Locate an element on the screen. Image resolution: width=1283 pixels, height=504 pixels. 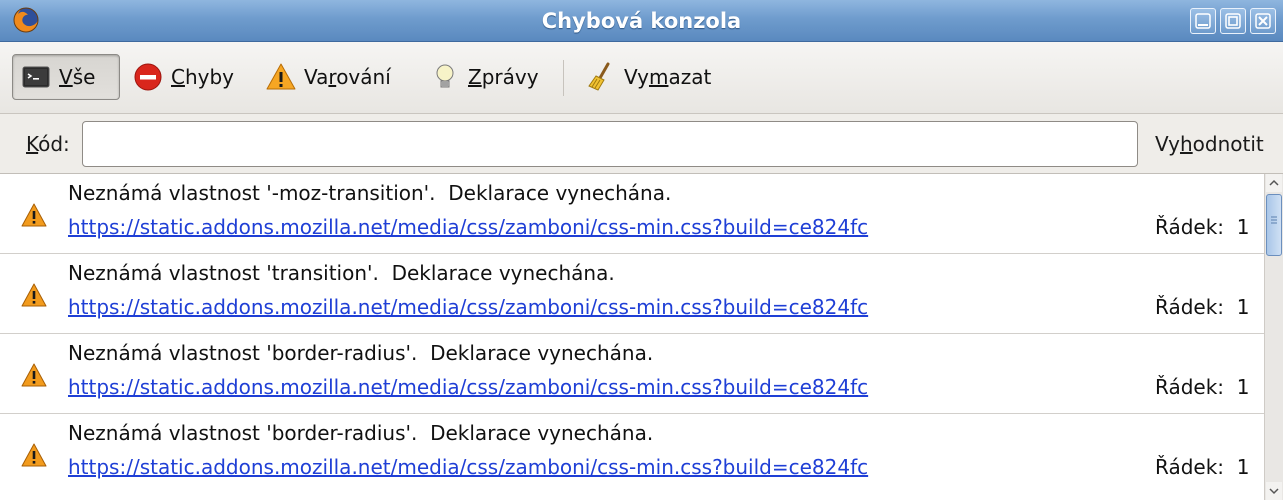
maximize-button is located at coordinates (1233, 21).